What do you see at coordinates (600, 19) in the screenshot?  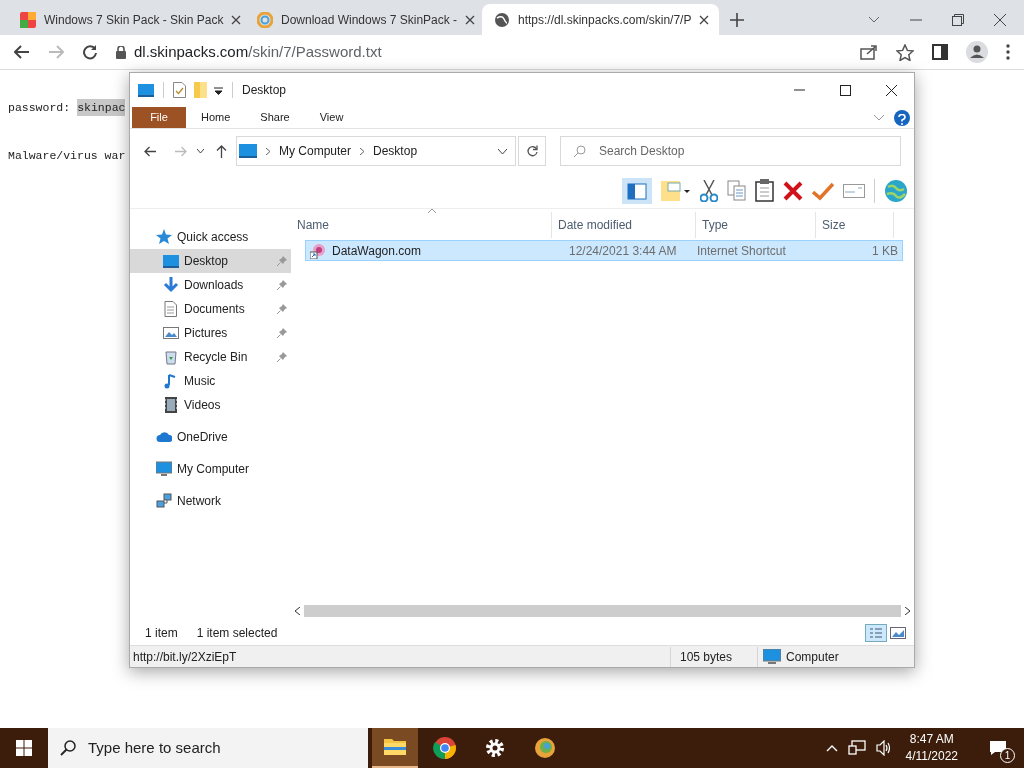 I see `browser-tab: https://dl.skinpacks.com/skin/7/P` at bounding box center [600, 19].